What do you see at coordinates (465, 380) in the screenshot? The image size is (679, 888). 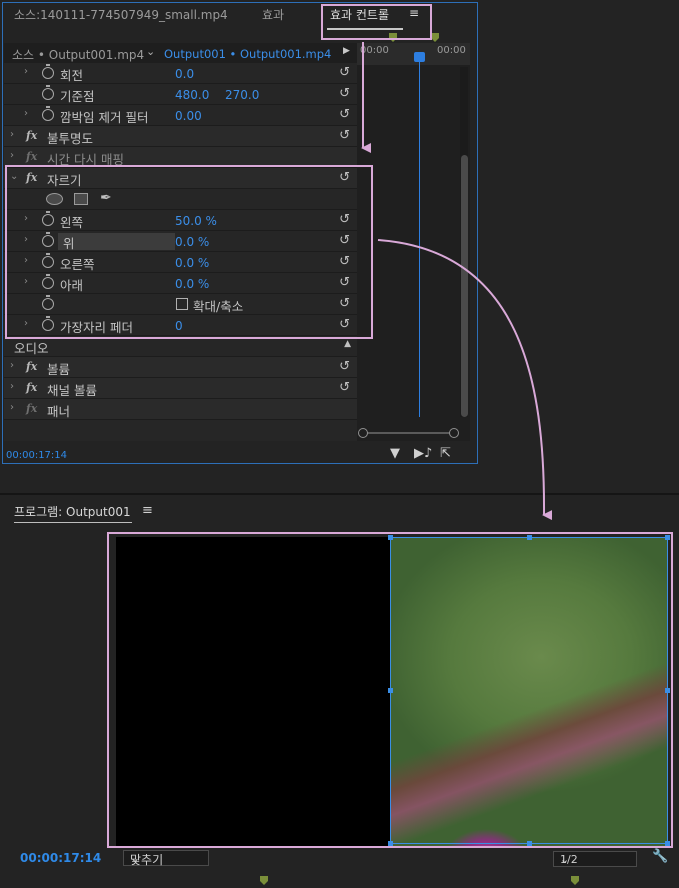 I see `arrow-to-program-video` at bounding box center [465, 380].